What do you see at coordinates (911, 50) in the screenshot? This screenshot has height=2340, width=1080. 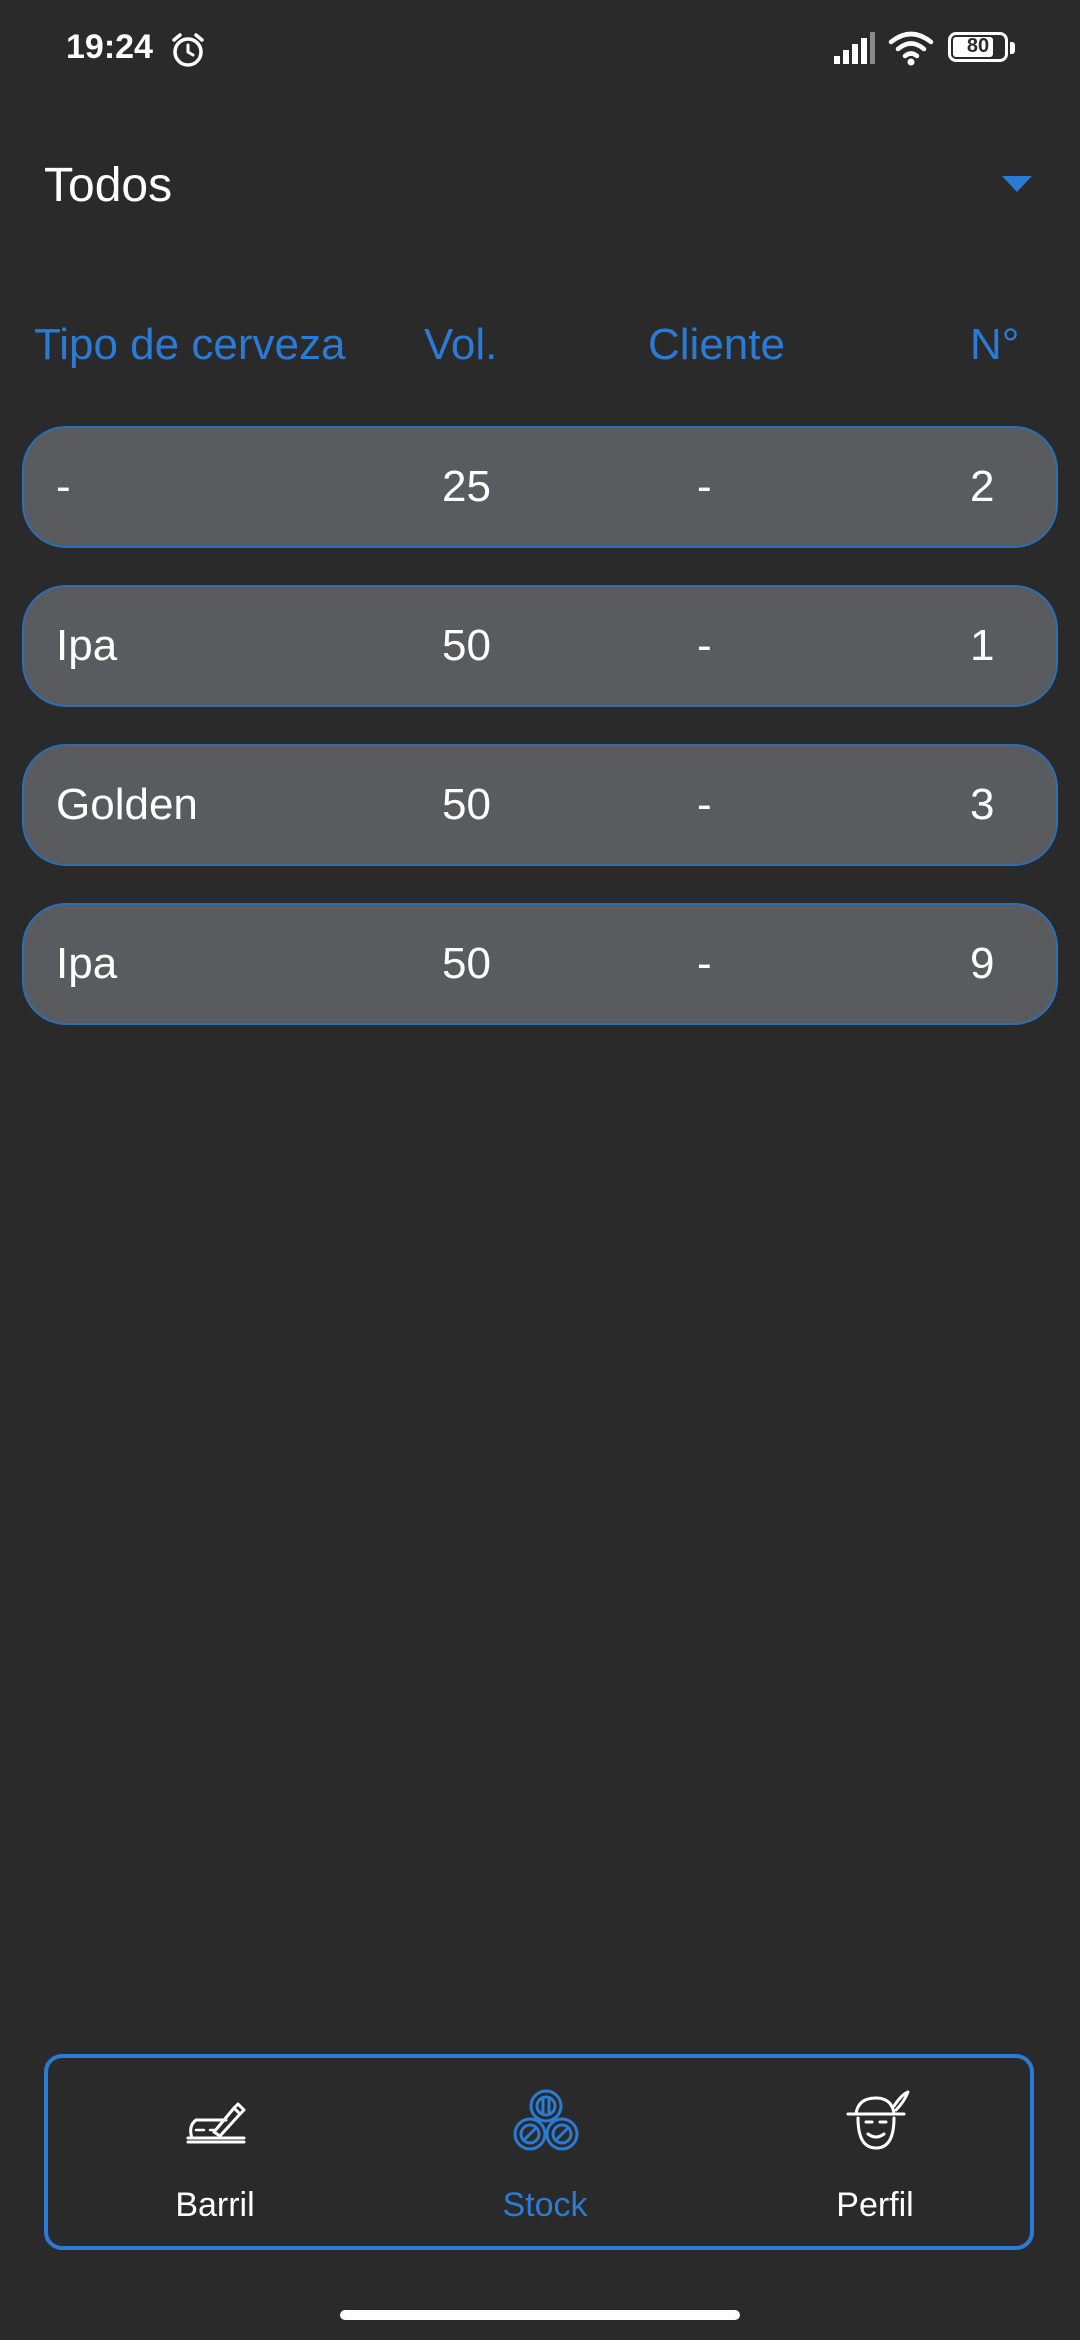 I see `wifi-icon` at bounding box center [911, 50].